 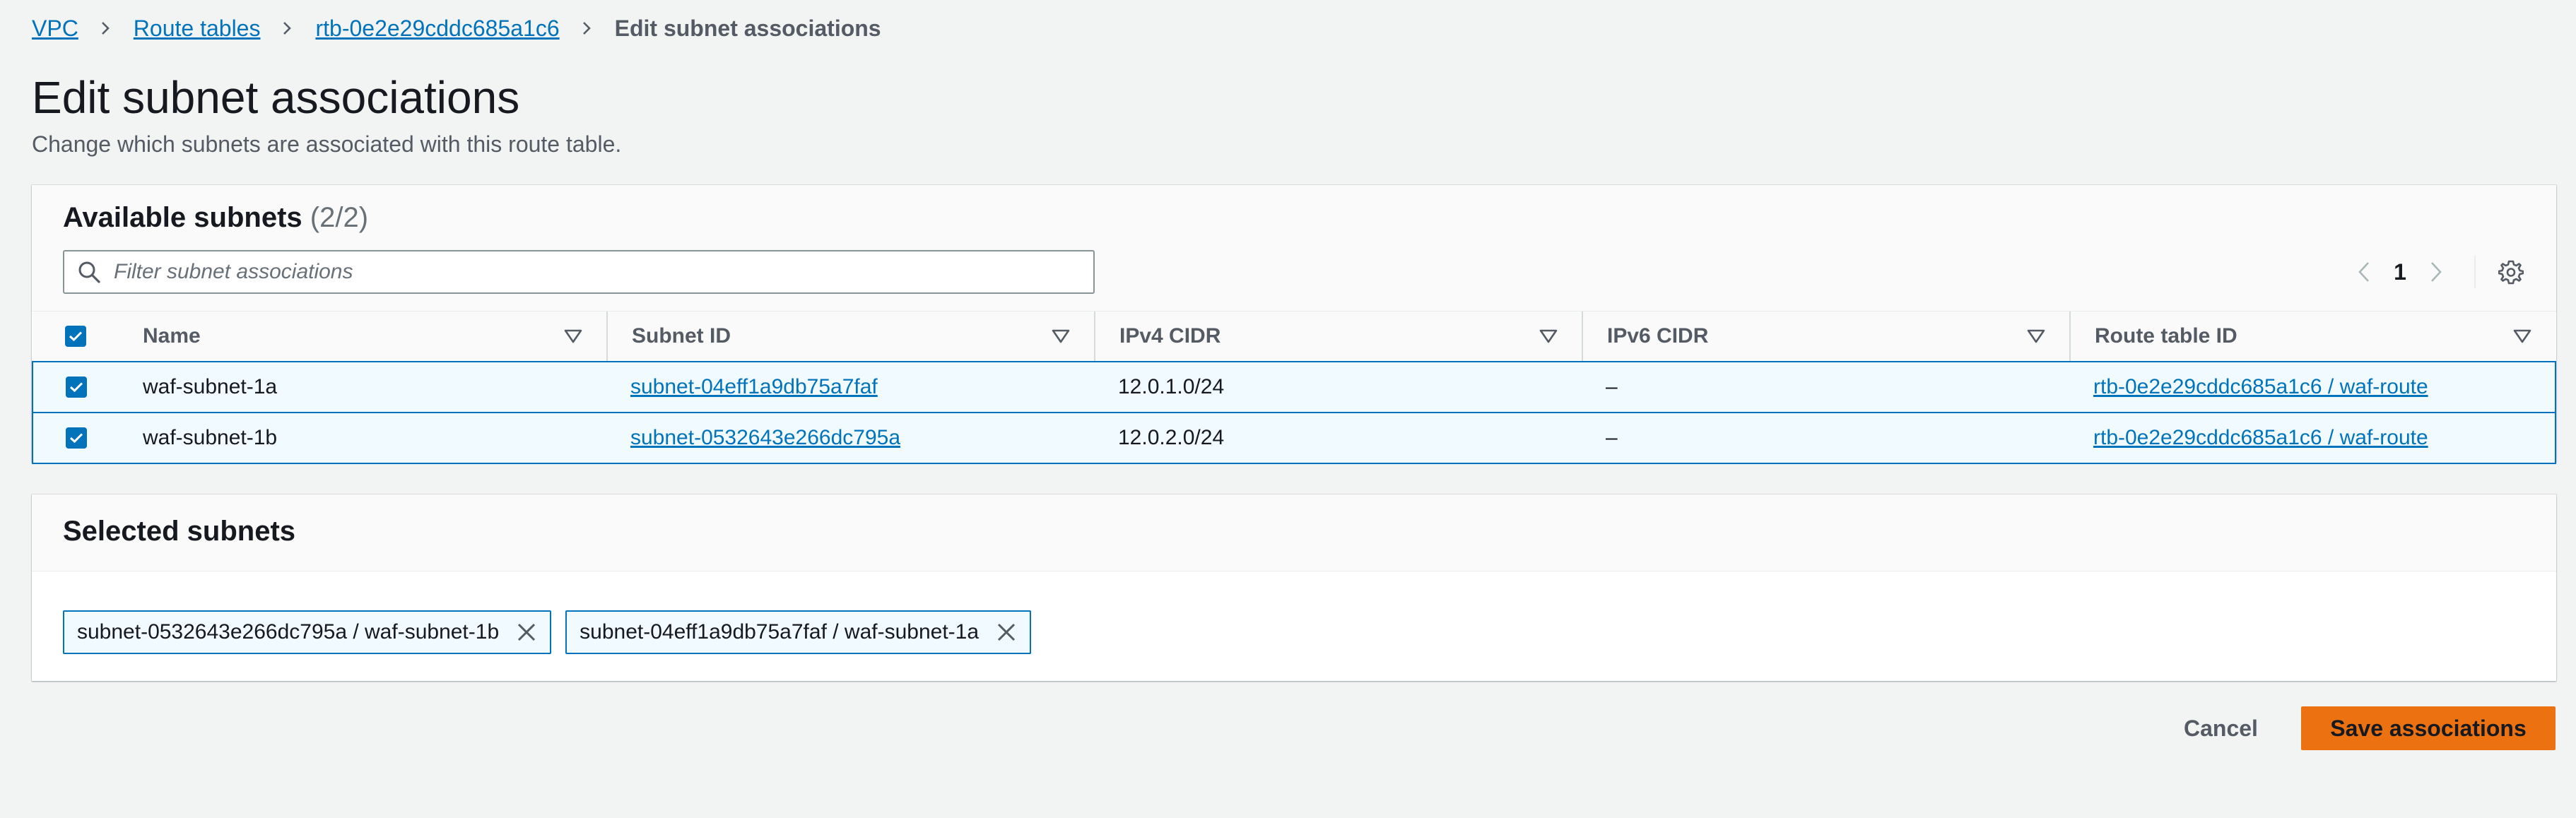 What do you see at coordinates (2312, 337) in the screenshot?
I see `column-header-route-table-id: Route table ID` at bounding box center [2312, 337].